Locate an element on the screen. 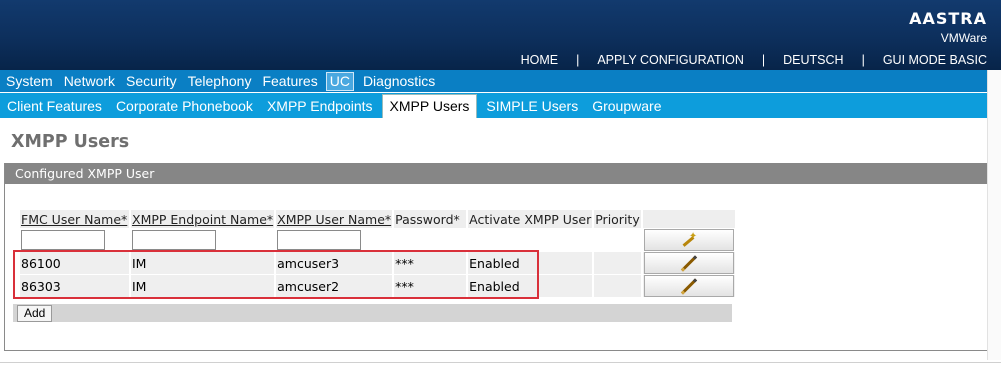 Image resolution: width=1001 pixels, height=370 pixels. menu-diagnostics: Diagnostics is located at coordinates (398, 81).